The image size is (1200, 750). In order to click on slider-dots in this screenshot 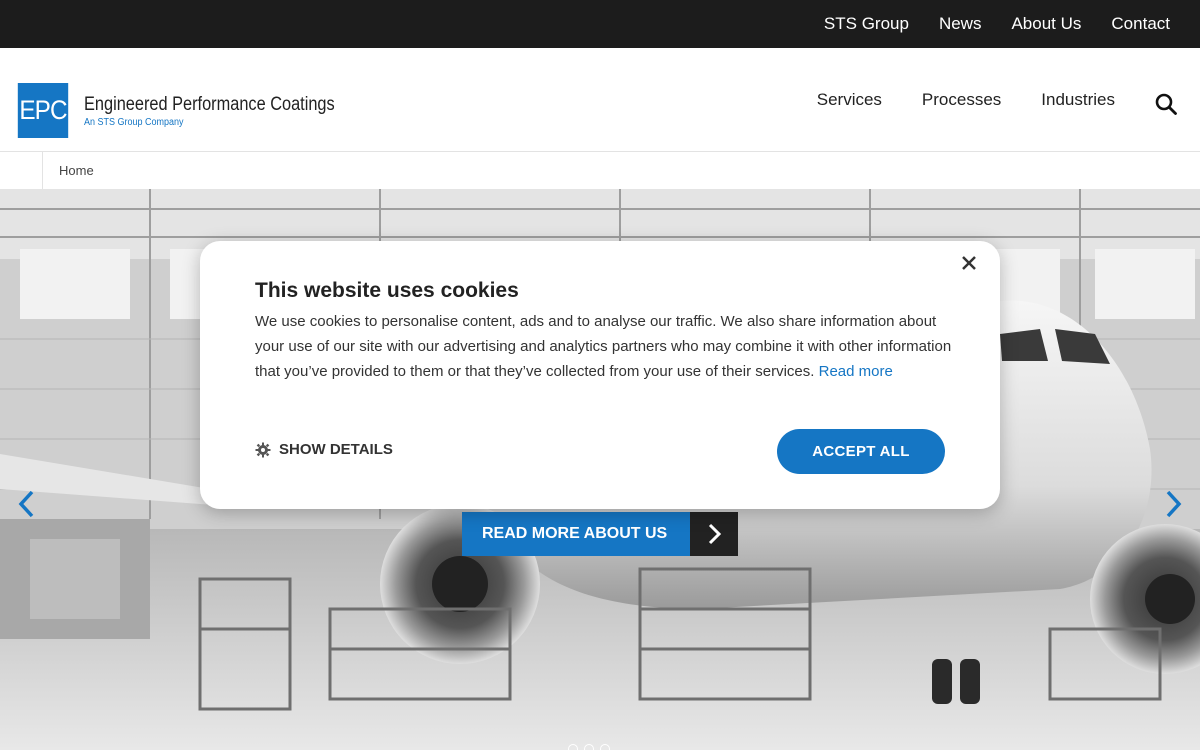, I will do `click(589, 747)`.